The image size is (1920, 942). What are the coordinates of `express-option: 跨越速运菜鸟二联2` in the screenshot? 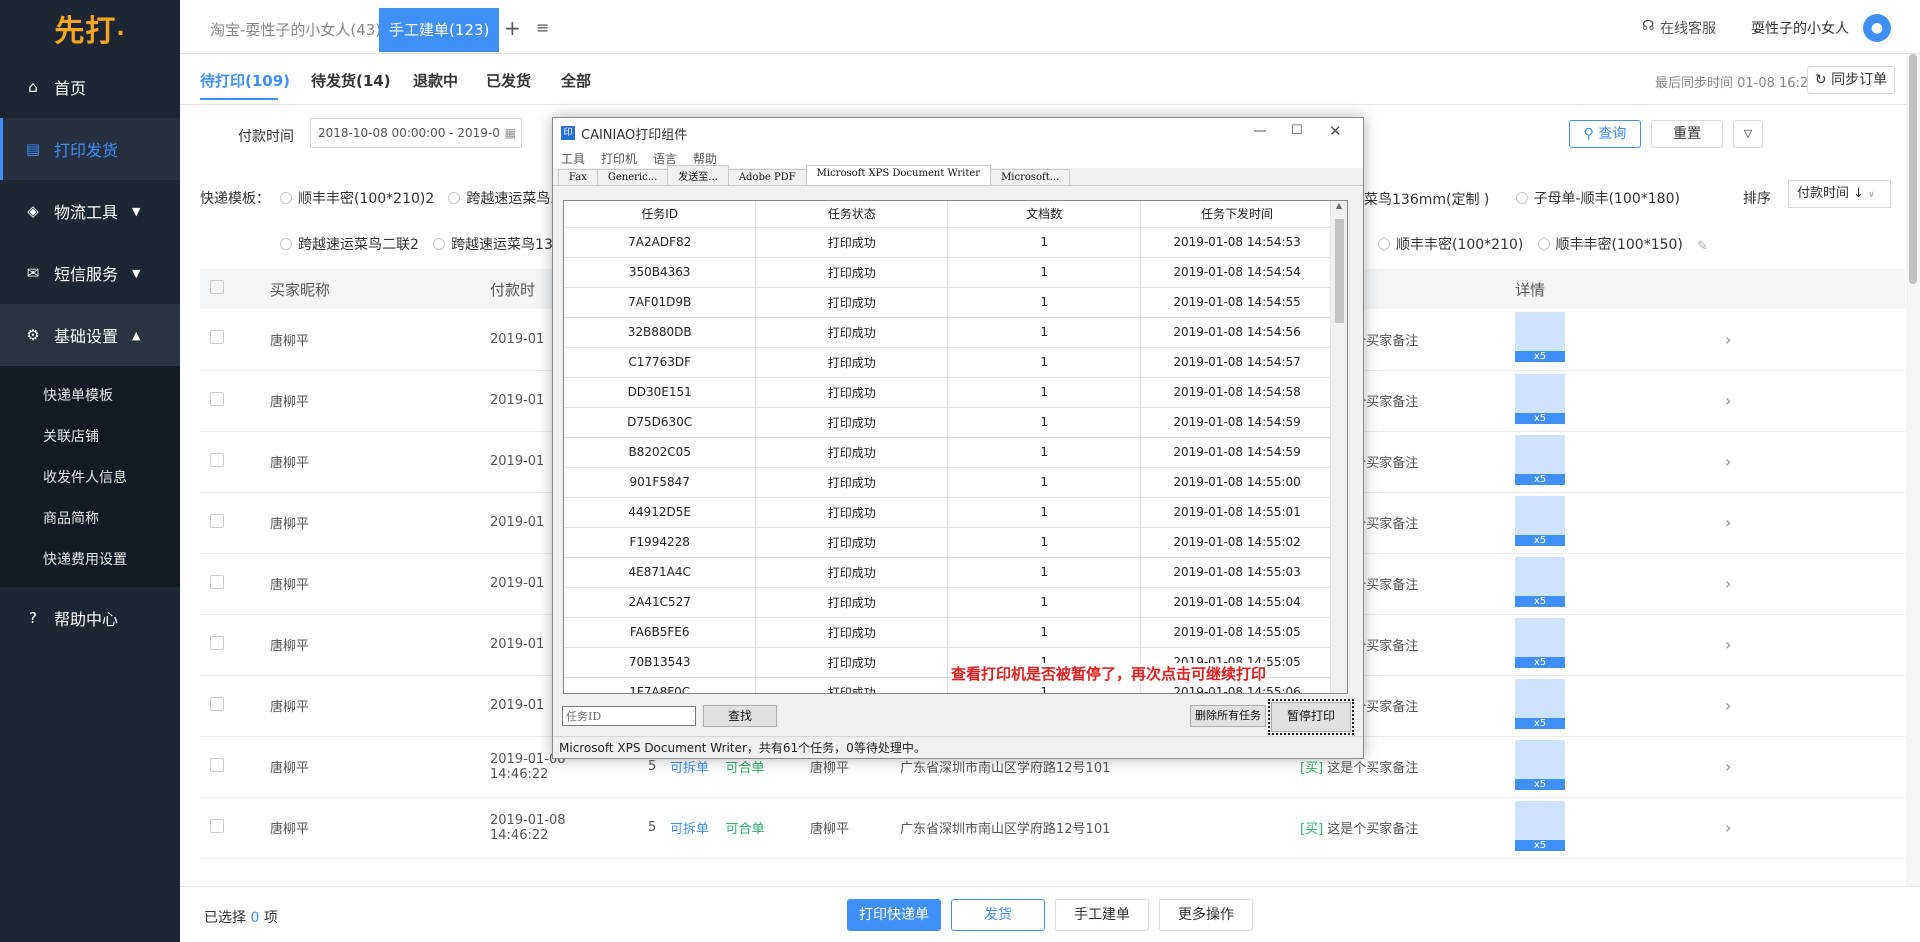 It's located at (349, 244).